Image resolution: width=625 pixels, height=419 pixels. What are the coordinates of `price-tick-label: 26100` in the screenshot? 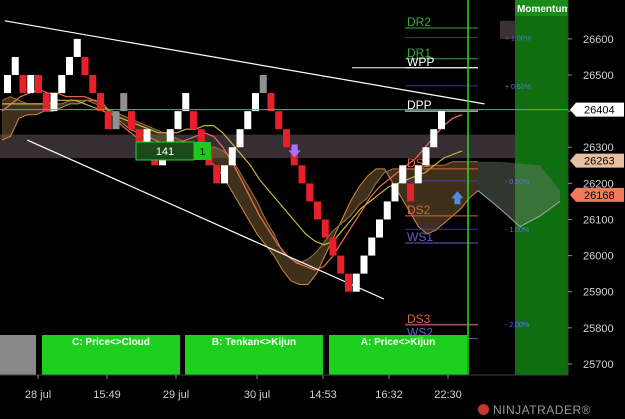 It's located at (598, 220).